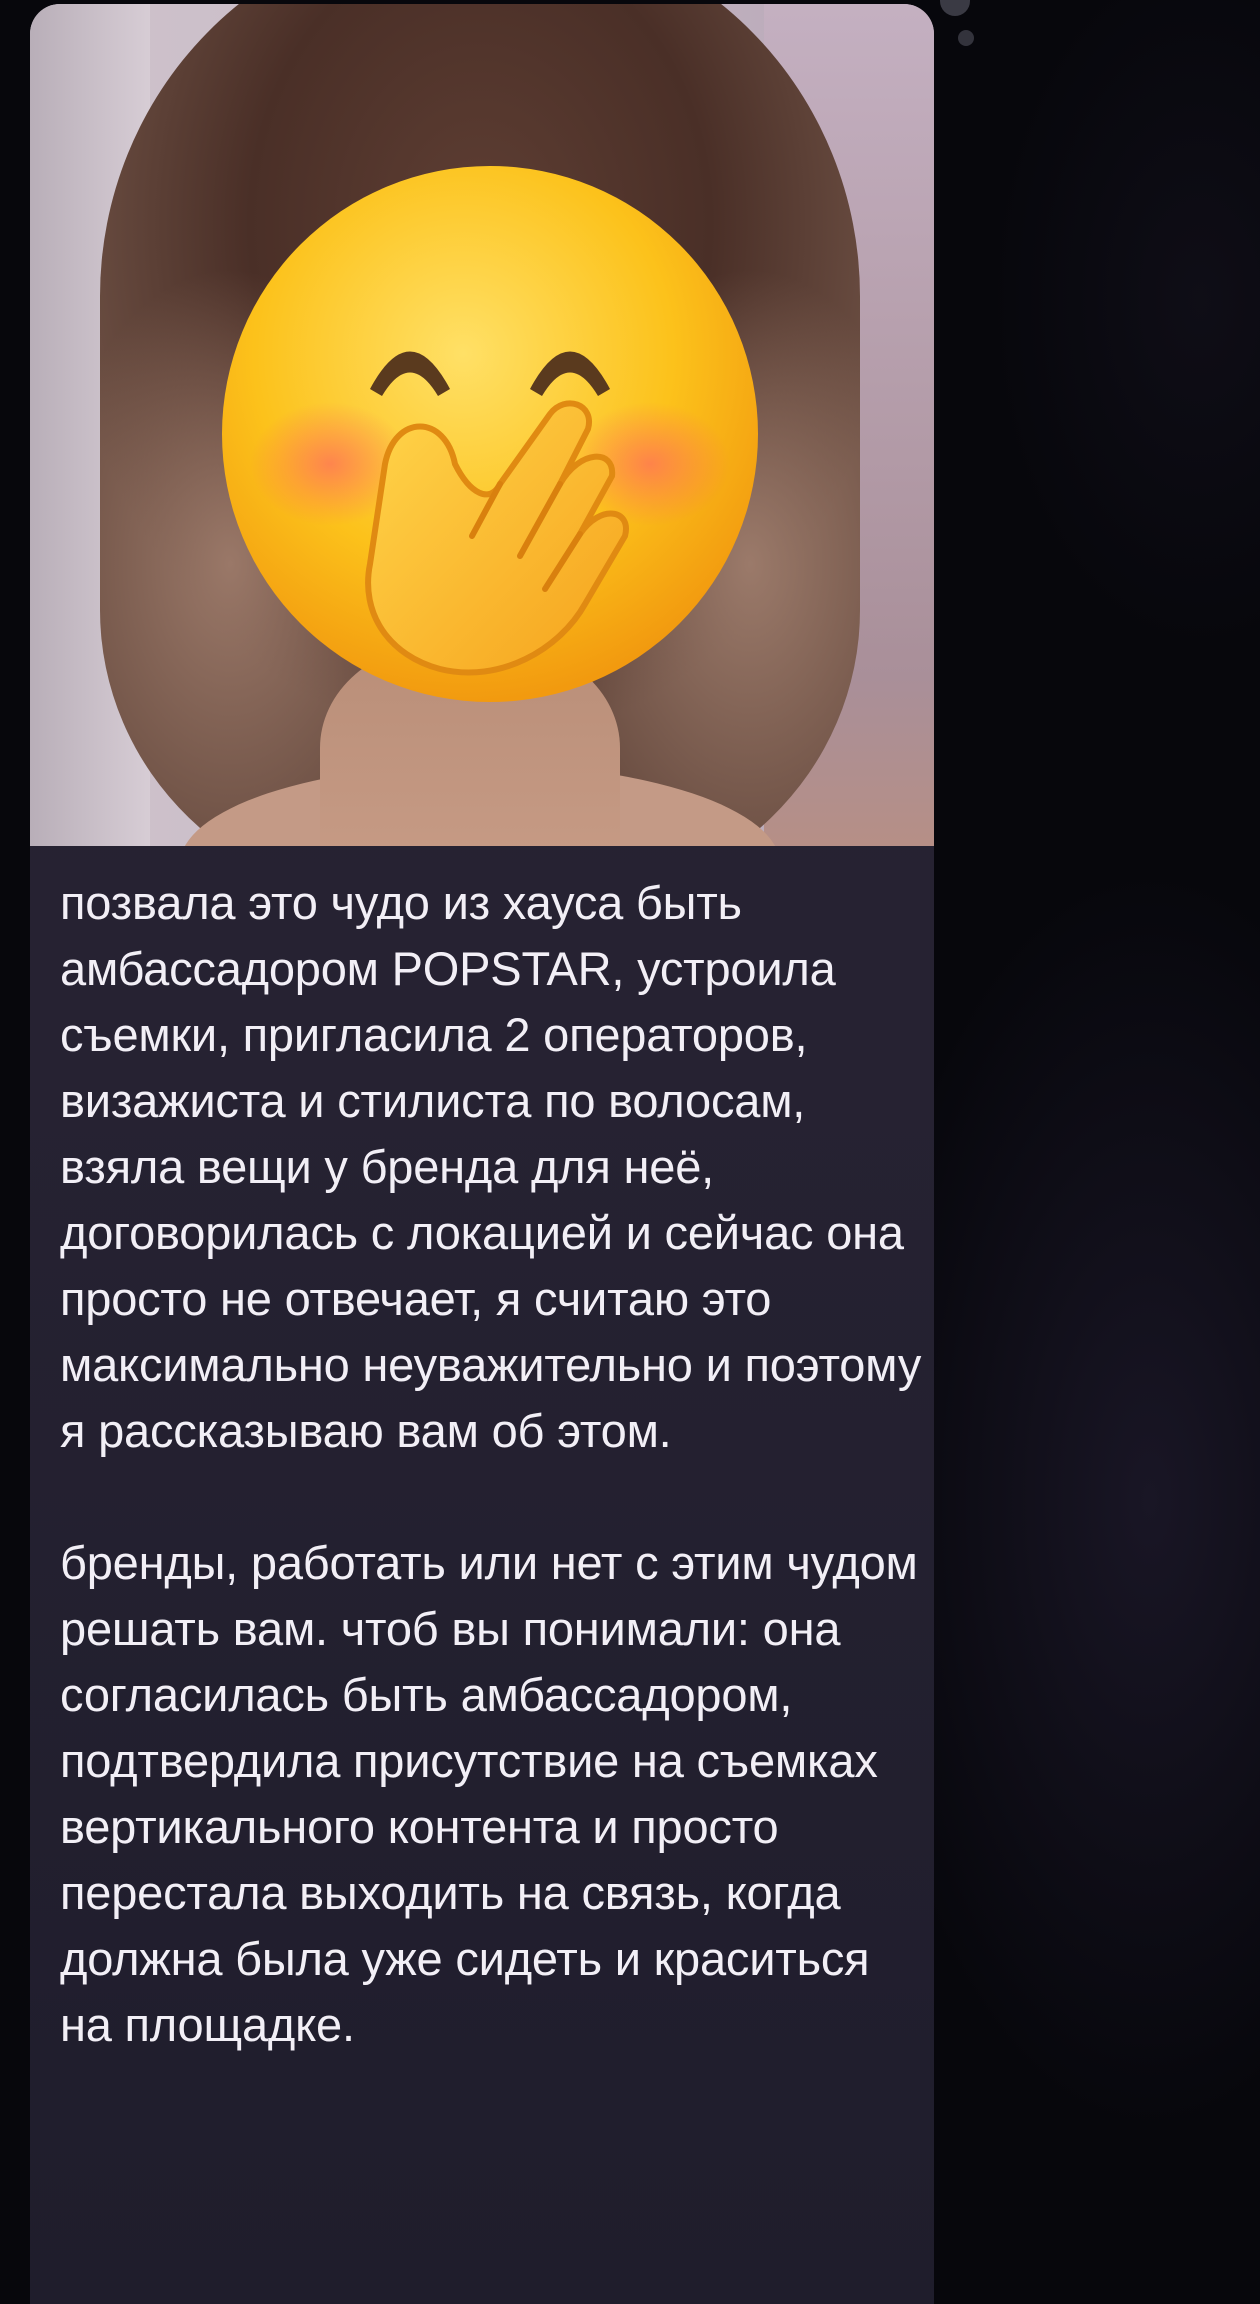  What do you see at coordinates (490, 434) in the screenshot?
I see `covering-mouth-face-emoji-icon` at bounding box center [490, 434].